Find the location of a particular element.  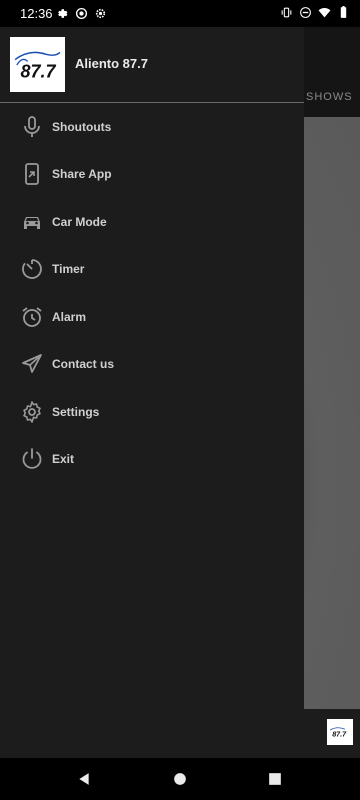

car-icon is located at coordinates (32, 222).